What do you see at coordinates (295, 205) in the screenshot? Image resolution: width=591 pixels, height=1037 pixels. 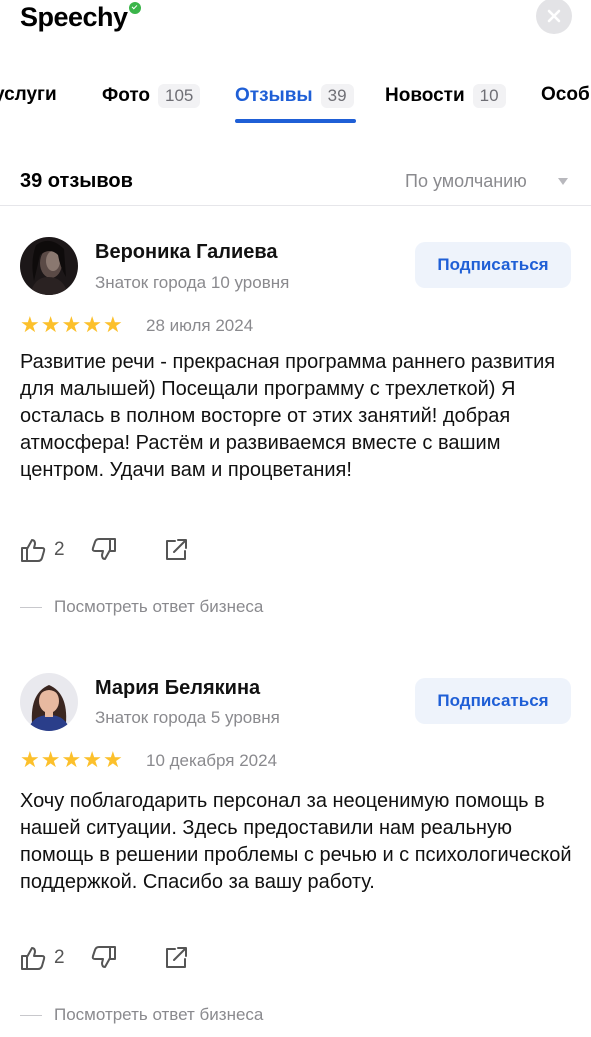 I see `divider` at bounding box center [295, 205].